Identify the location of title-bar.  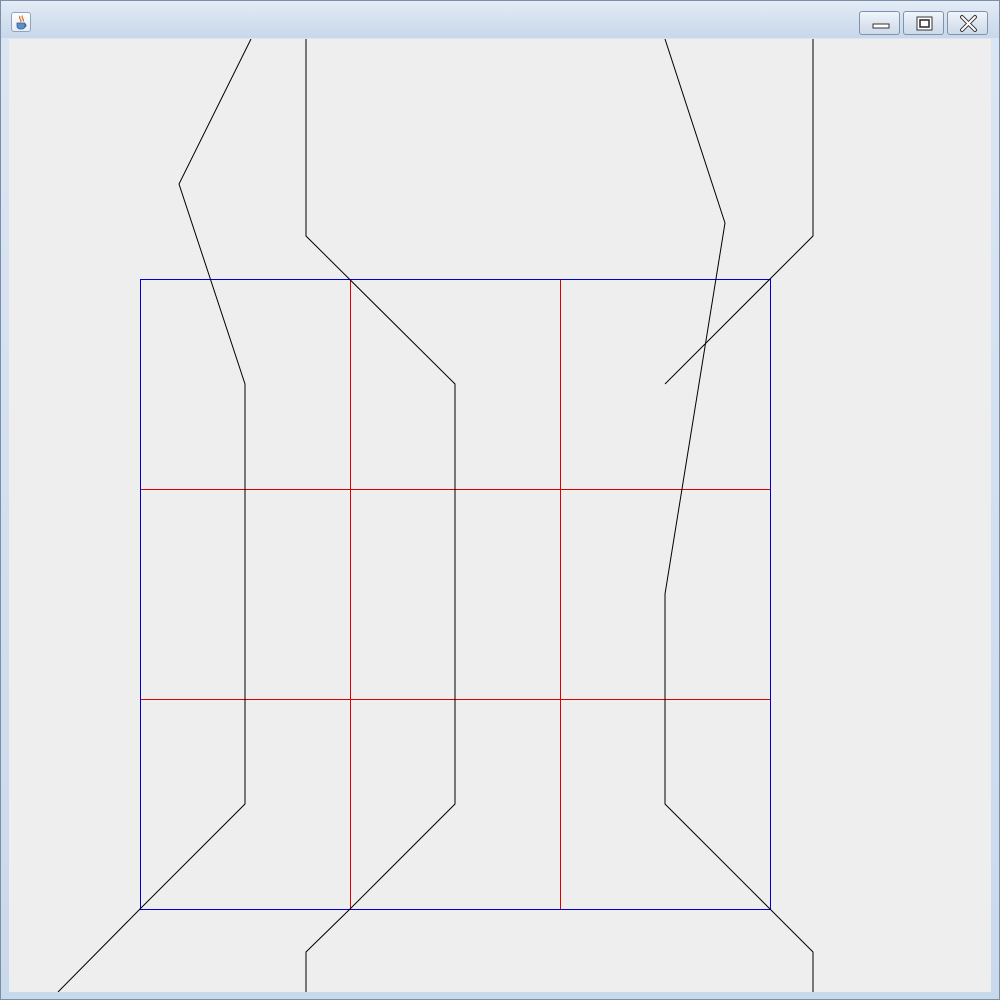
(500, 19).